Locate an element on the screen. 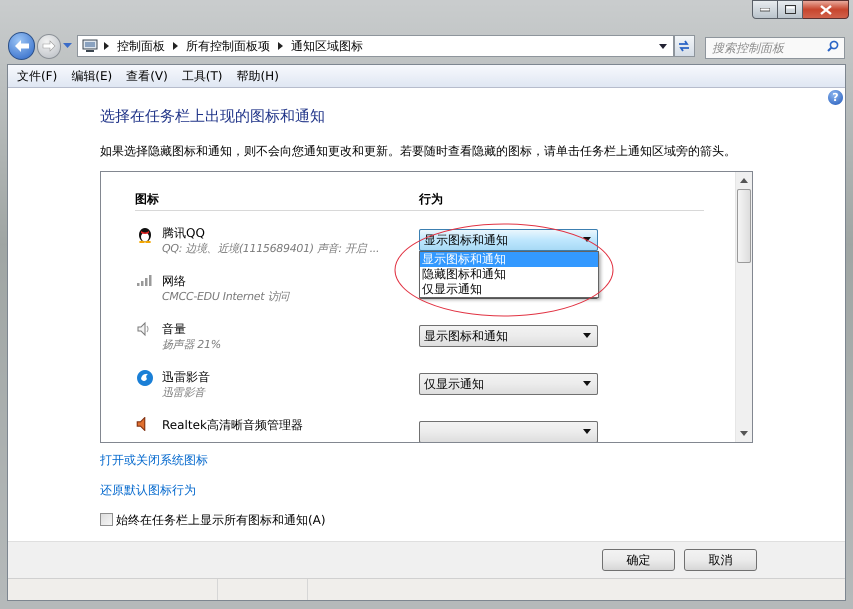  minimize-button is located at coordinates (765, 9).